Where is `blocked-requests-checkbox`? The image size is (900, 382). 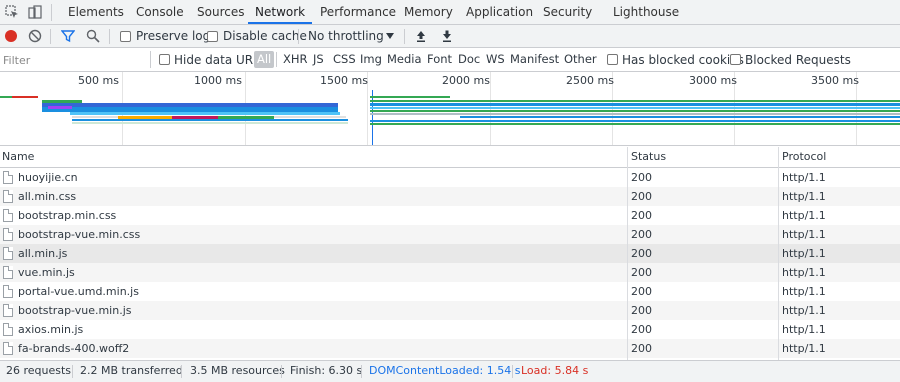
blocked-requests-checkbox is located at coordinates (735, 59).